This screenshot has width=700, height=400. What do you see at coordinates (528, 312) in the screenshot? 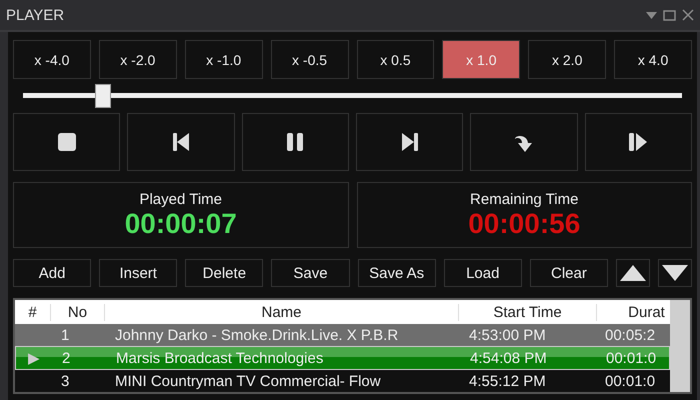
I see `column-header: Start Time` at bounding box center [528, 312].